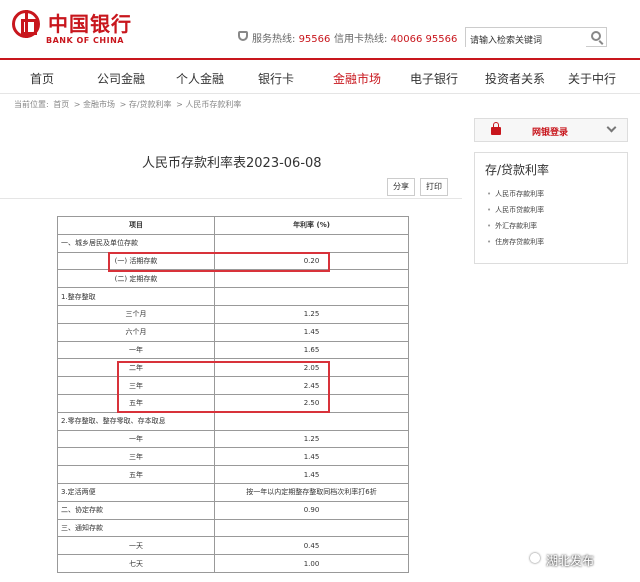  I want to click on service-hotline: 服务热线: 95566, so click(291, 37).